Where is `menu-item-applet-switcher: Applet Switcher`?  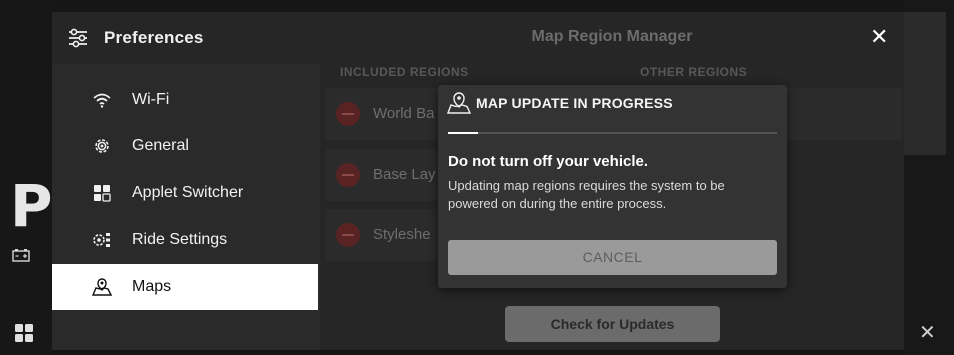
menu-item-applet-switcher: Applet Switcher is located at coordinates (185, 193).